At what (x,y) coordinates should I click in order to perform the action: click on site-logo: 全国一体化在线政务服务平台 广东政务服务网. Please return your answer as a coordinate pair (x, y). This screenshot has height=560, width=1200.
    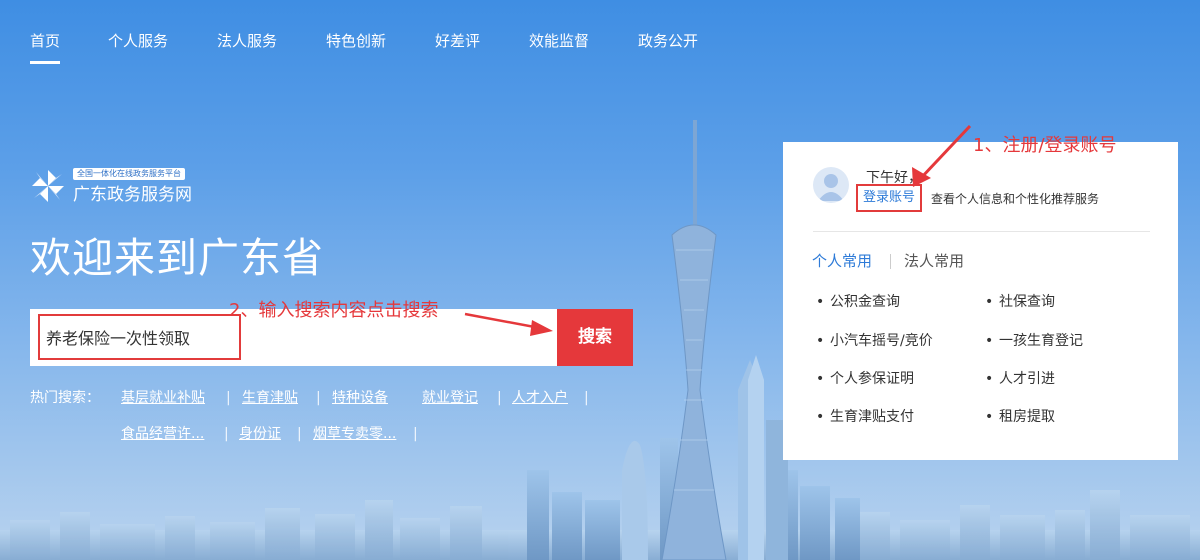
    Looking at the image, I should click on (140, 187).